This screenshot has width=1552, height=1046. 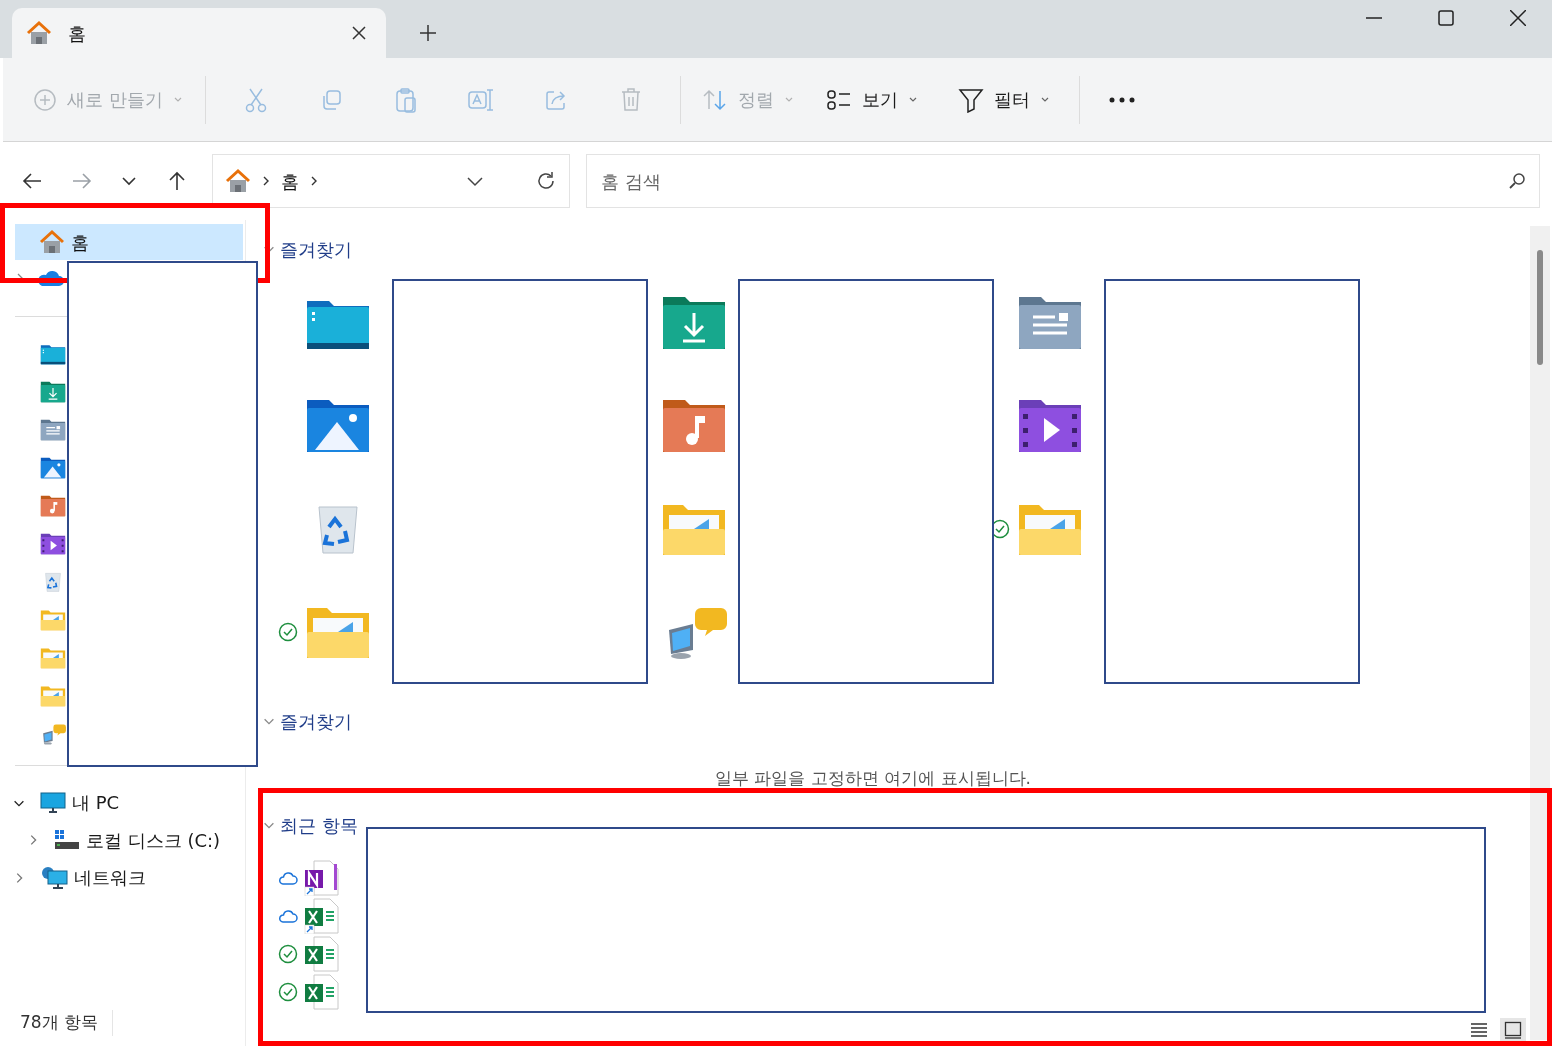 What do you see at coordinates (110, 878) in the screenshot?
I see `tree-item: 네트워크` at bounding box center [110, 878].